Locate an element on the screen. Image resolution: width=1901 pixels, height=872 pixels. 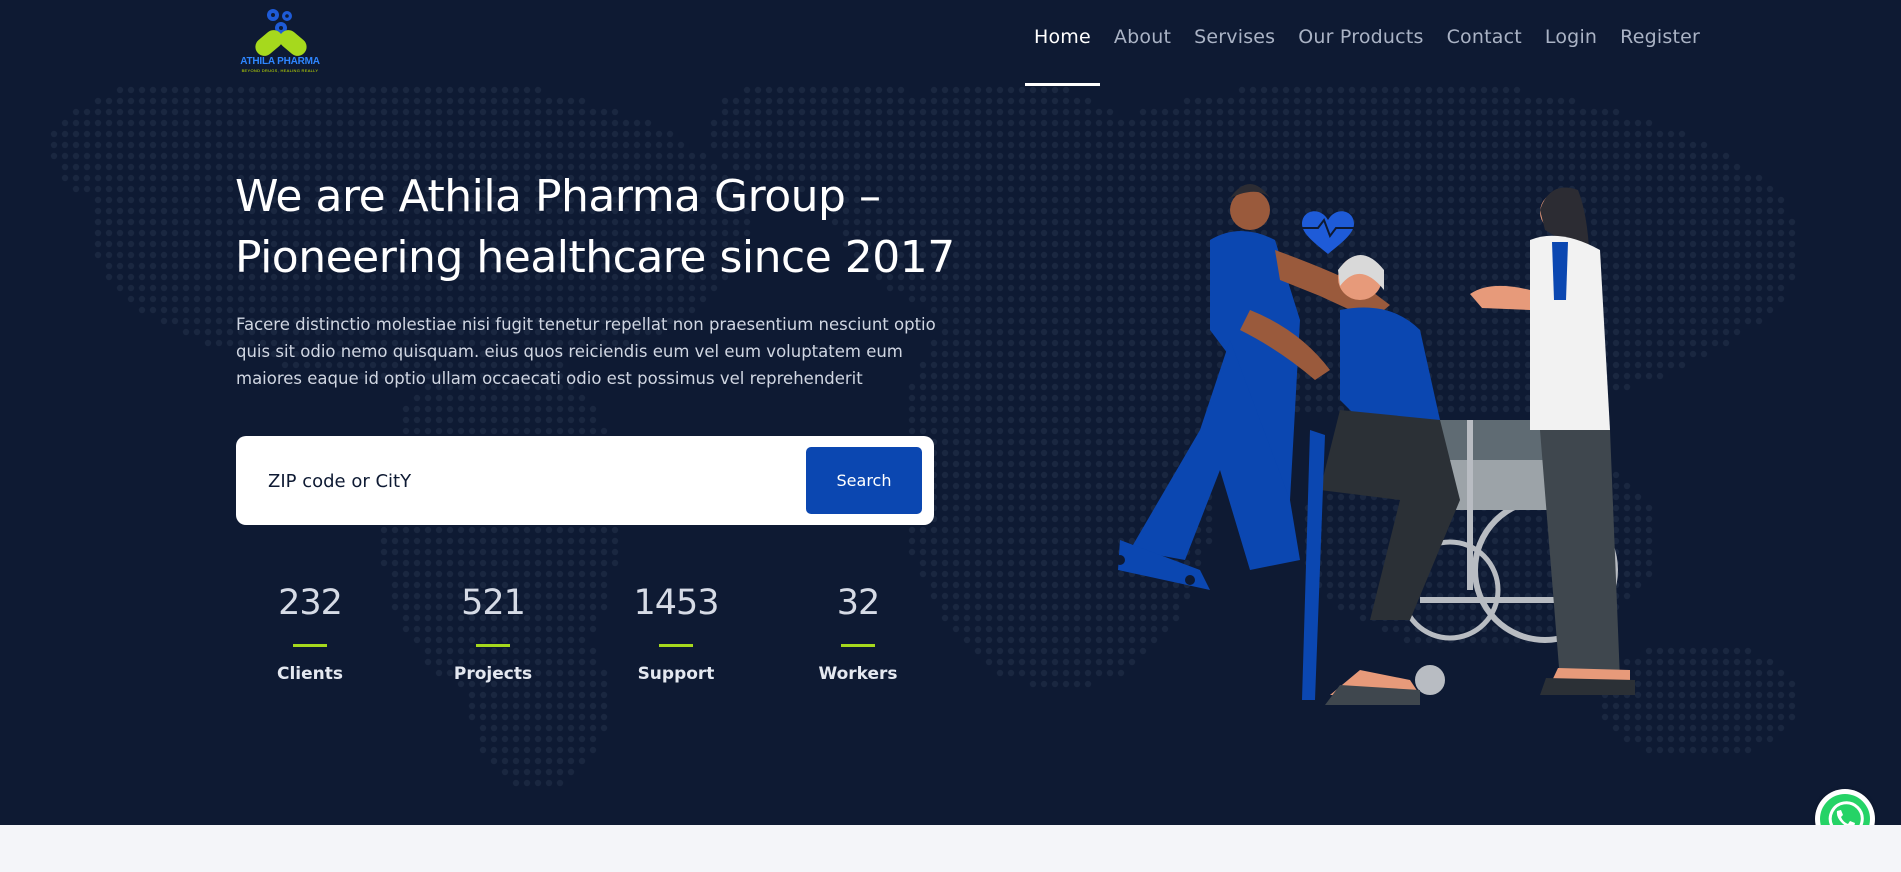
stat-value: 232 is located at coordinates (310, 603).